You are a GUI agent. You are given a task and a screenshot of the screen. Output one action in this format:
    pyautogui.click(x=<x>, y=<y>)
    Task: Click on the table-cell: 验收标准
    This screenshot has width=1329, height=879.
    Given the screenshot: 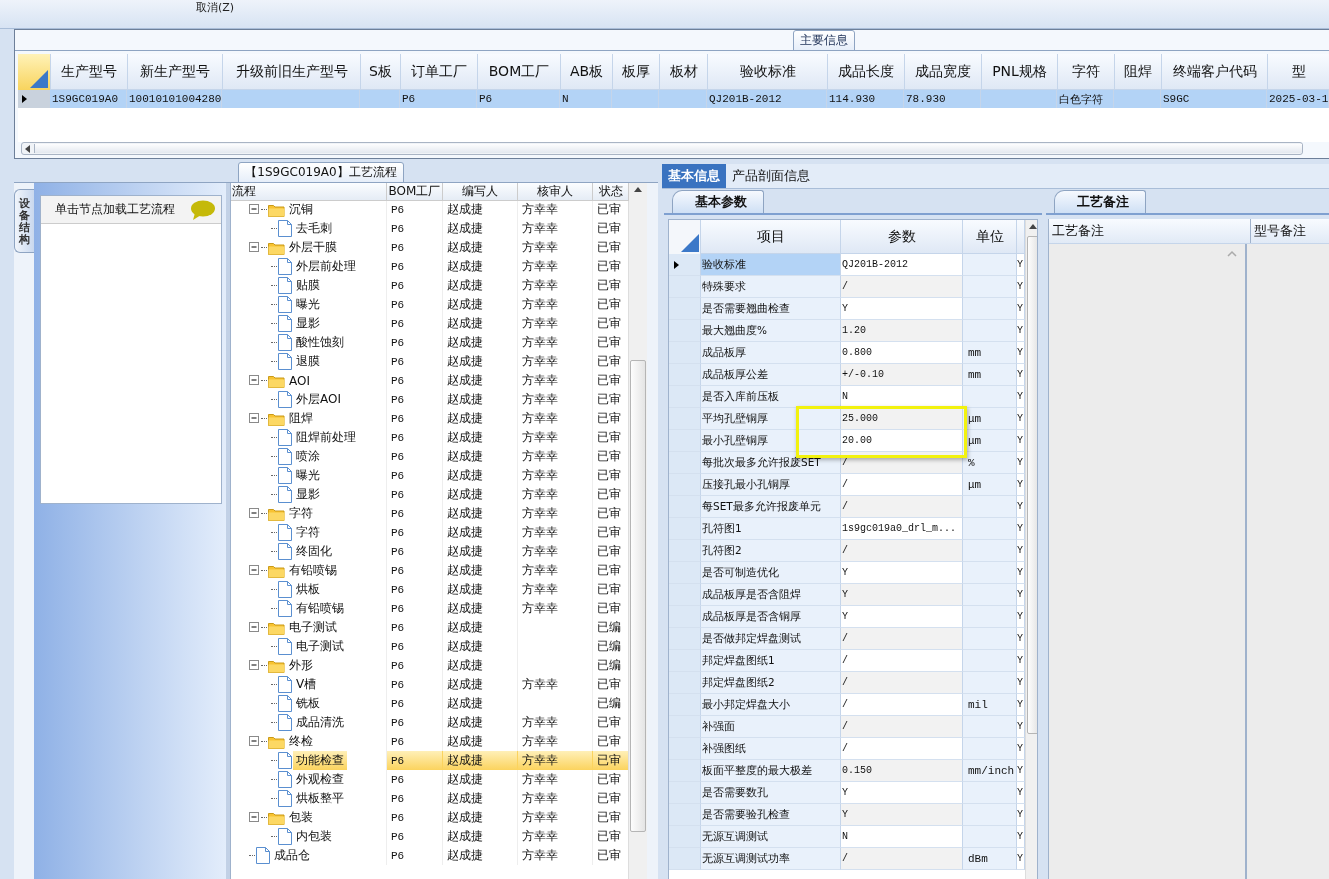 What is the action you would take?
    pyautogui.click(x=771, y=265)
    